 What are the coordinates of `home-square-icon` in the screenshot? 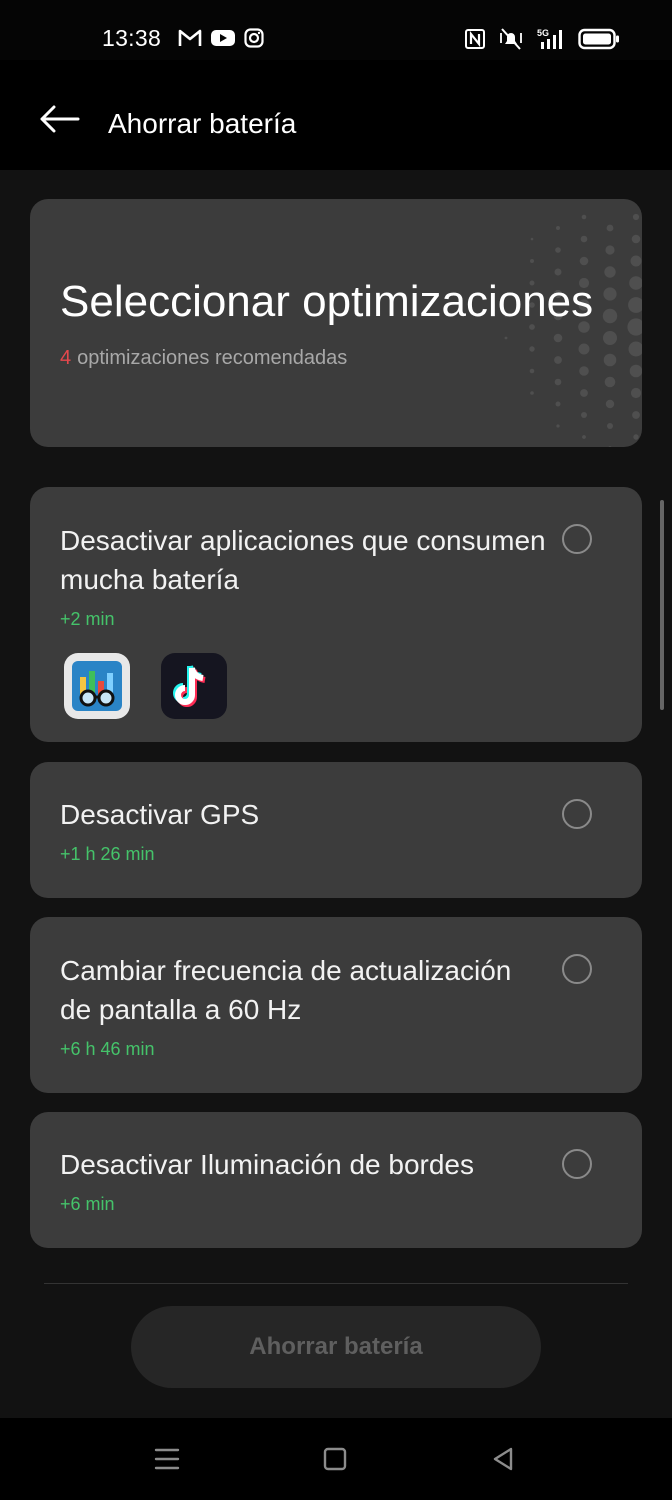 It's located at (335, 1459).